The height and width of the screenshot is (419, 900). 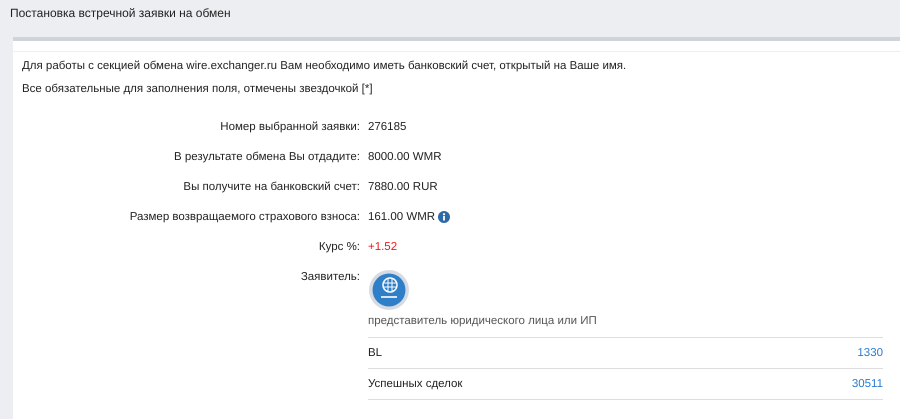 I want to click on notice-text: Все обязательные для заполнения поля, отмечены звездочкой [*], so click(x=198, y=89).